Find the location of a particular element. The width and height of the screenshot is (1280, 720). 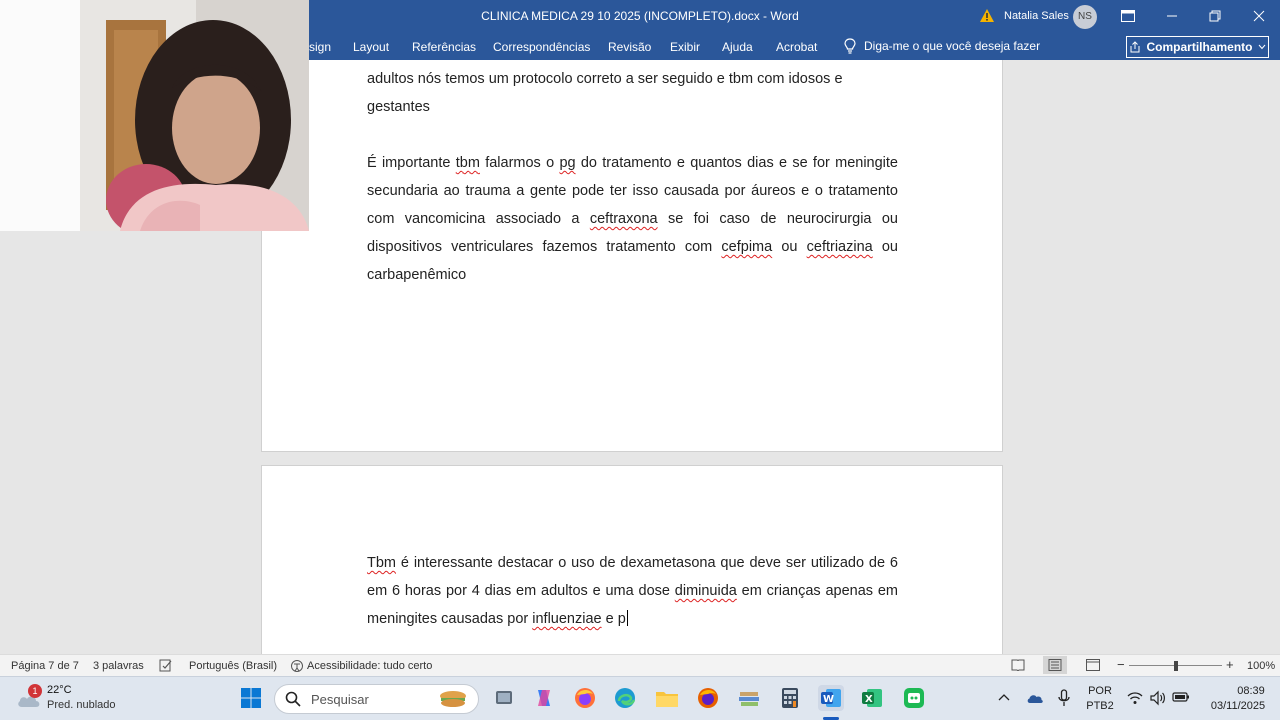

battery-icon is located at coordinates (1181, 697).